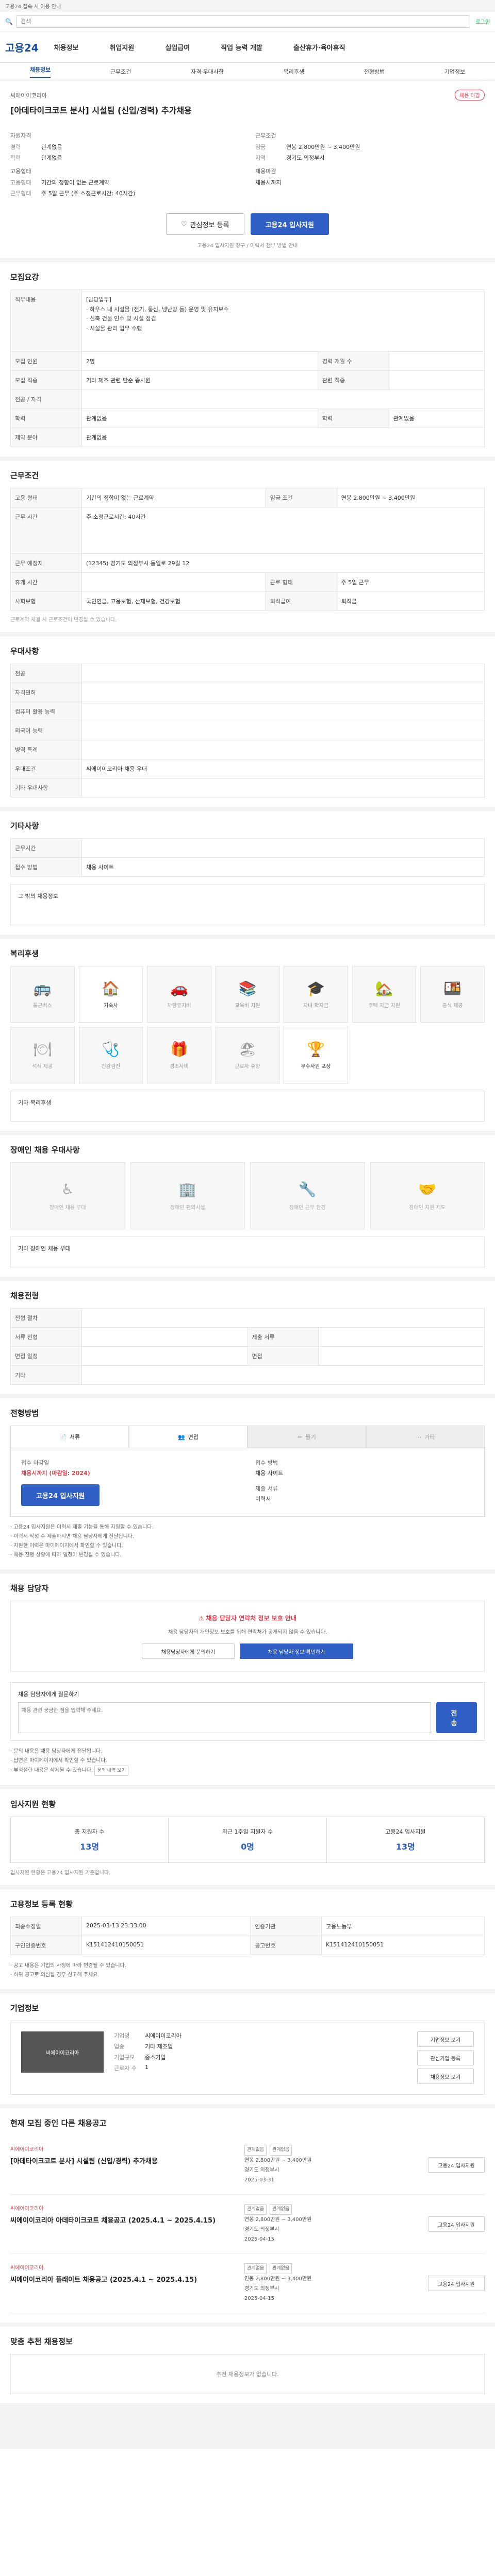  Describe the element at coordinates (201, 1618) in the screenshot. I see `alert-icon: ⚠` at that location.